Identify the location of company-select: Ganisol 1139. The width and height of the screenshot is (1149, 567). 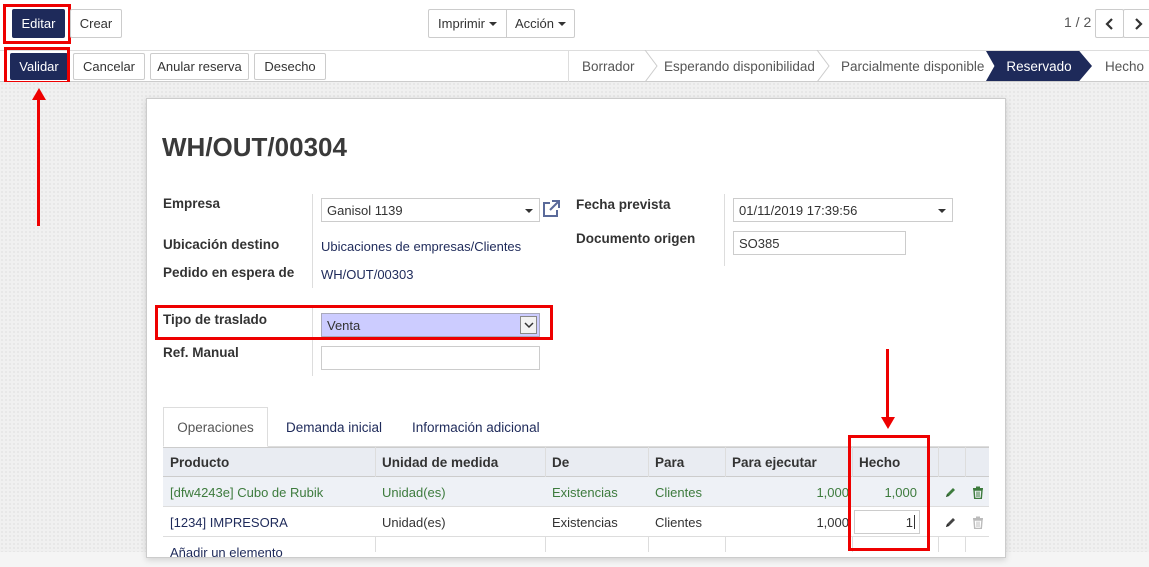
(430, 210).